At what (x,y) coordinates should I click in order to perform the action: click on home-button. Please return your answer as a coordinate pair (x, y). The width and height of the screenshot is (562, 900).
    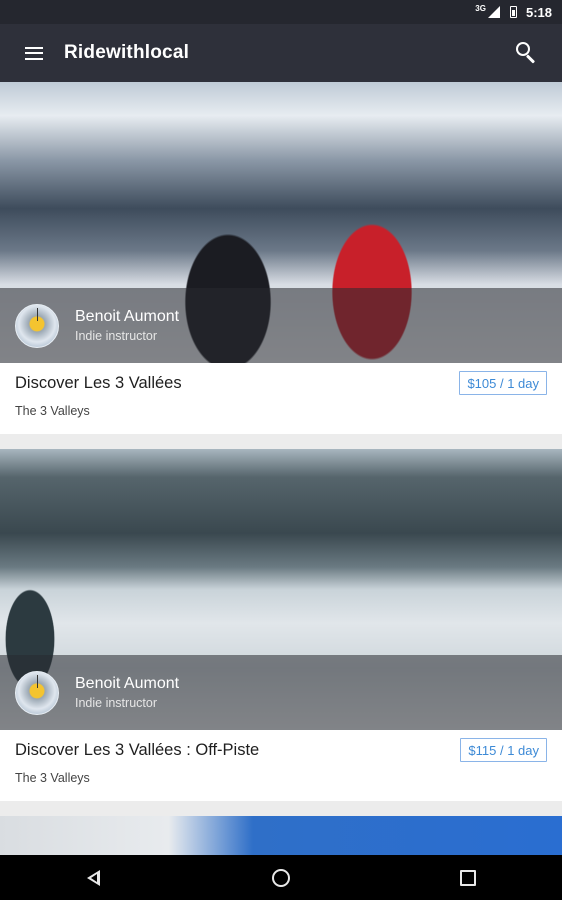
    Looking at the image, I should click on (281, 877).